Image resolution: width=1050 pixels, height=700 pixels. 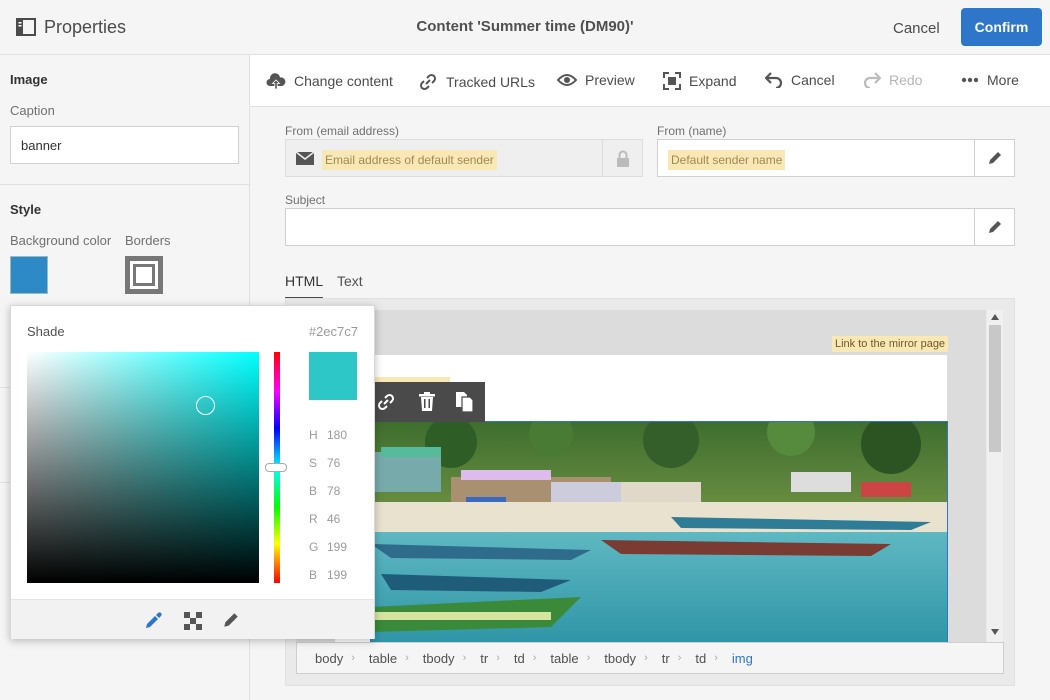 I want to click on expand-label: Expand, so click(x=713, y=81).